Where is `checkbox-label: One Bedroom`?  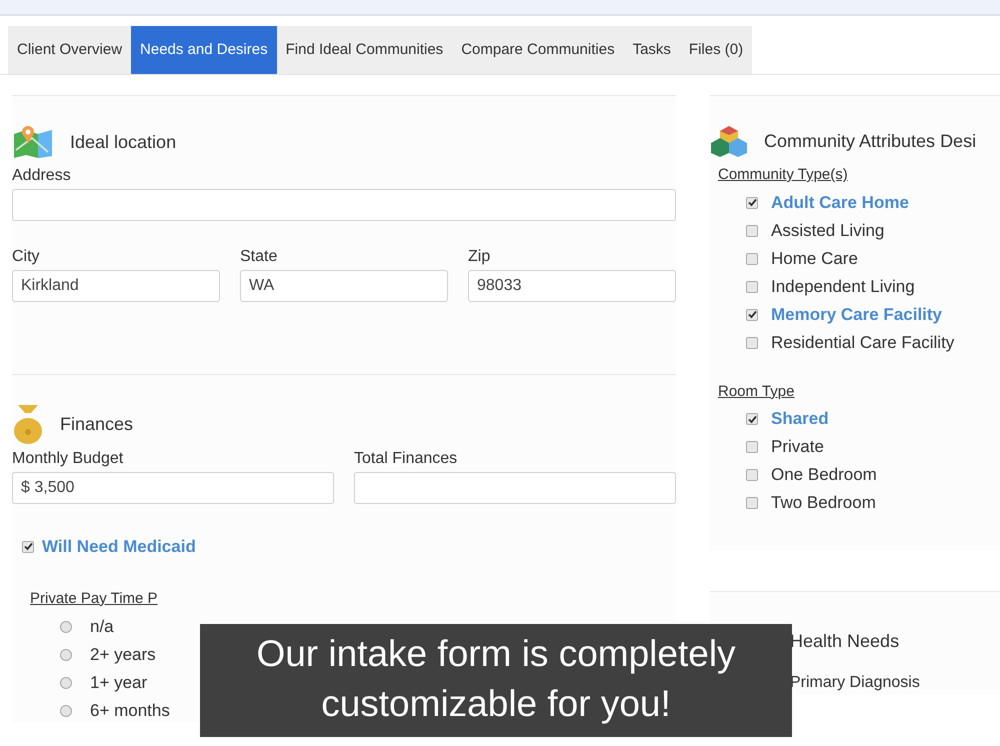
checkbox-label: One Bedroom is located at coordinates (824, 475).